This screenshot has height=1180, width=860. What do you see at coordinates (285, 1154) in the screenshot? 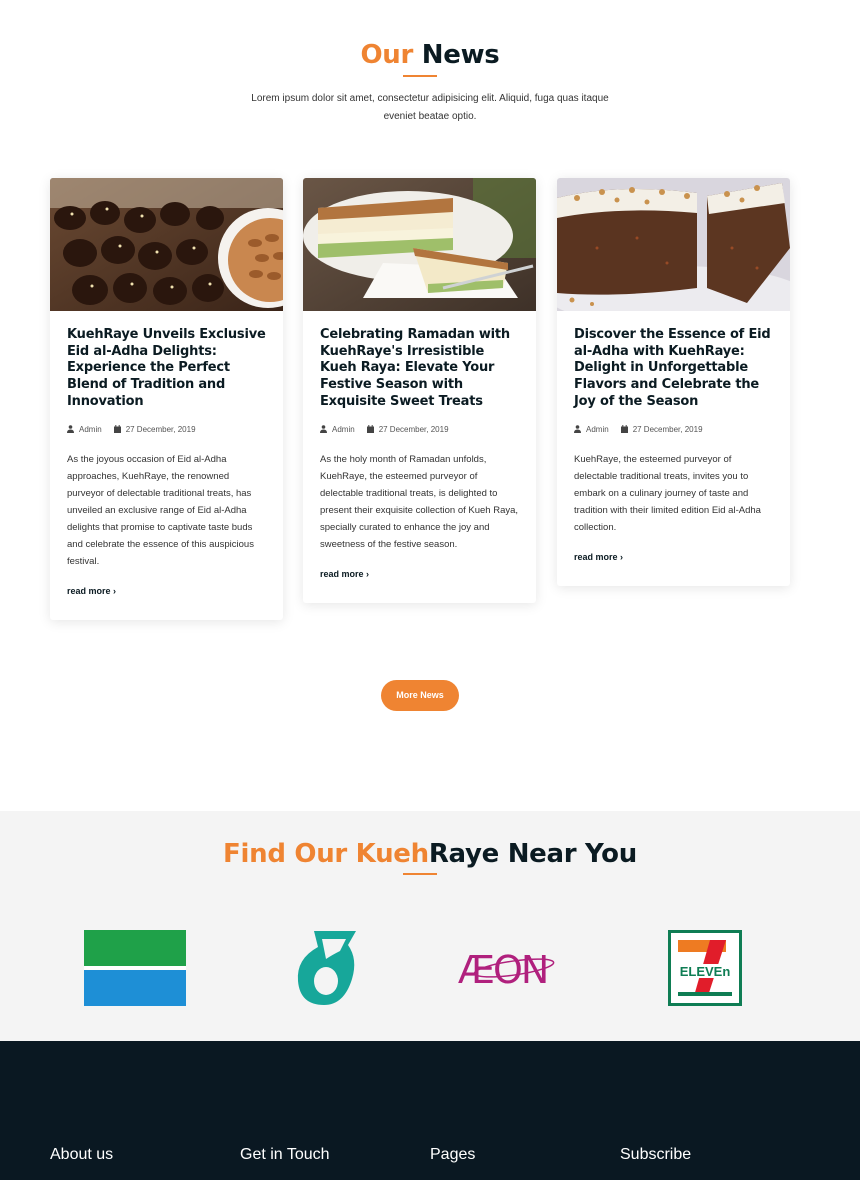
I see `footer-get-in-touch-heading: Get in Touch` at bounding box center [285, 1154].